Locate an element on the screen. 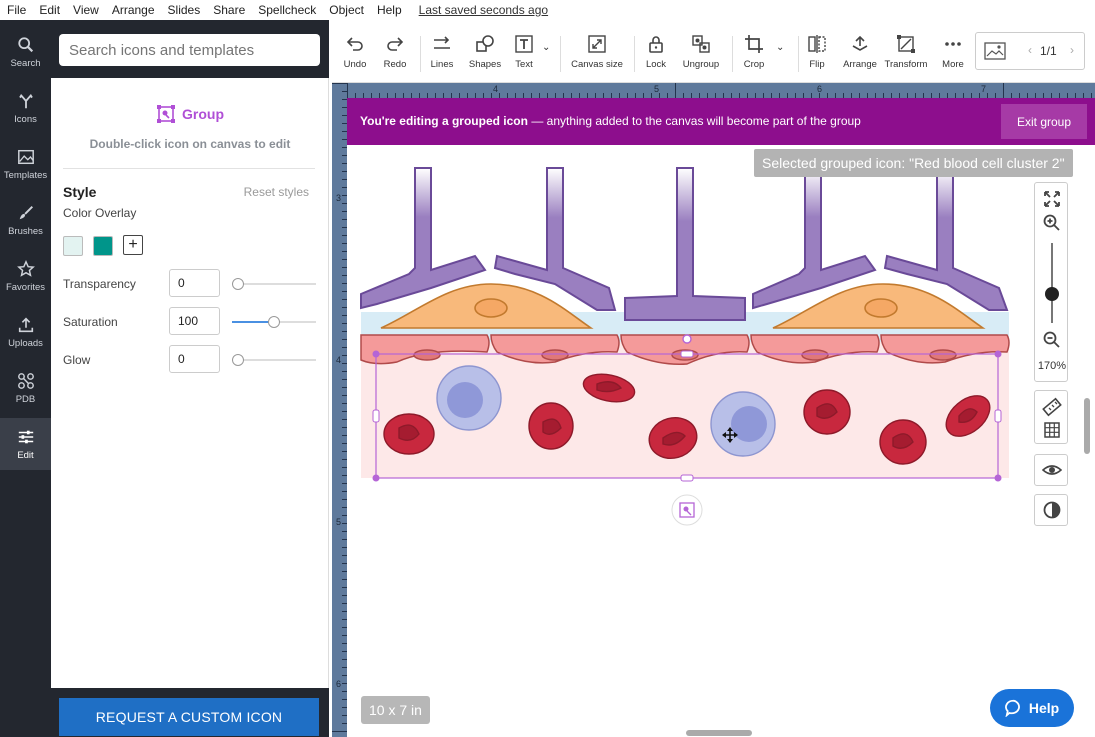 The width and height of the screenshot is (1095, 737). exit-group-button: Exit group is located at coordinates (1044, 121).